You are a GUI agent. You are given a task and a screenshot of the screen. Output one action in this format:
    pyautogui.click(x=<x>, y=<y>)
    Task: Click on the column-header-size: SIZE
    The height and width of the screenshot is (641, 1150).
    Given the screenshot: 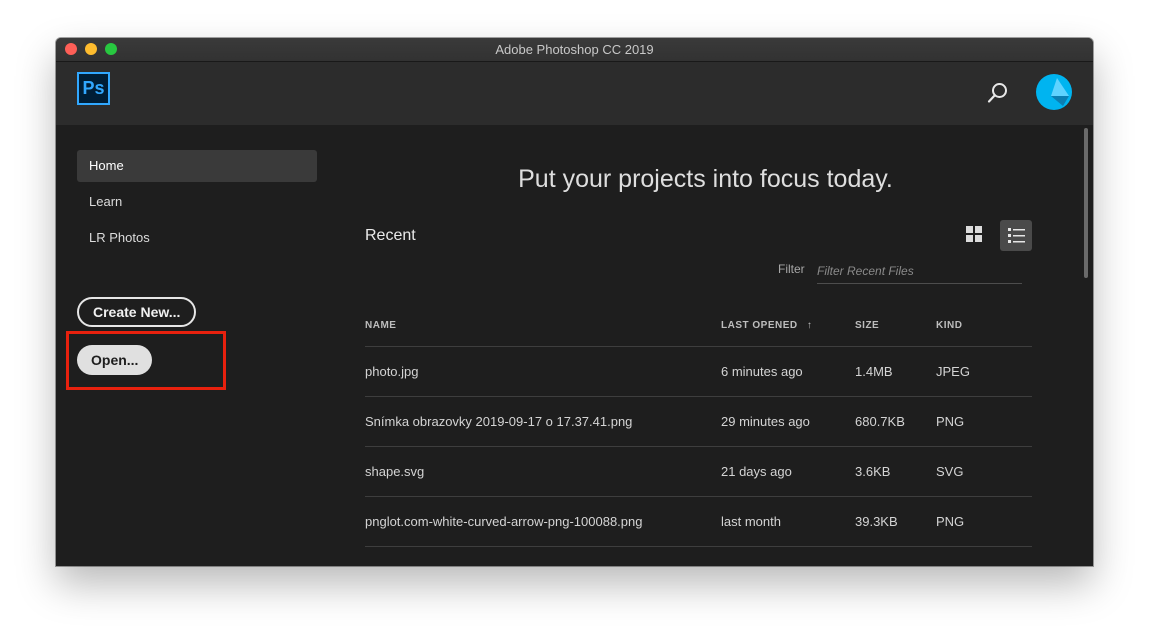 What is the action you would take?
    pyautogui.click(x=867, y=325)
    